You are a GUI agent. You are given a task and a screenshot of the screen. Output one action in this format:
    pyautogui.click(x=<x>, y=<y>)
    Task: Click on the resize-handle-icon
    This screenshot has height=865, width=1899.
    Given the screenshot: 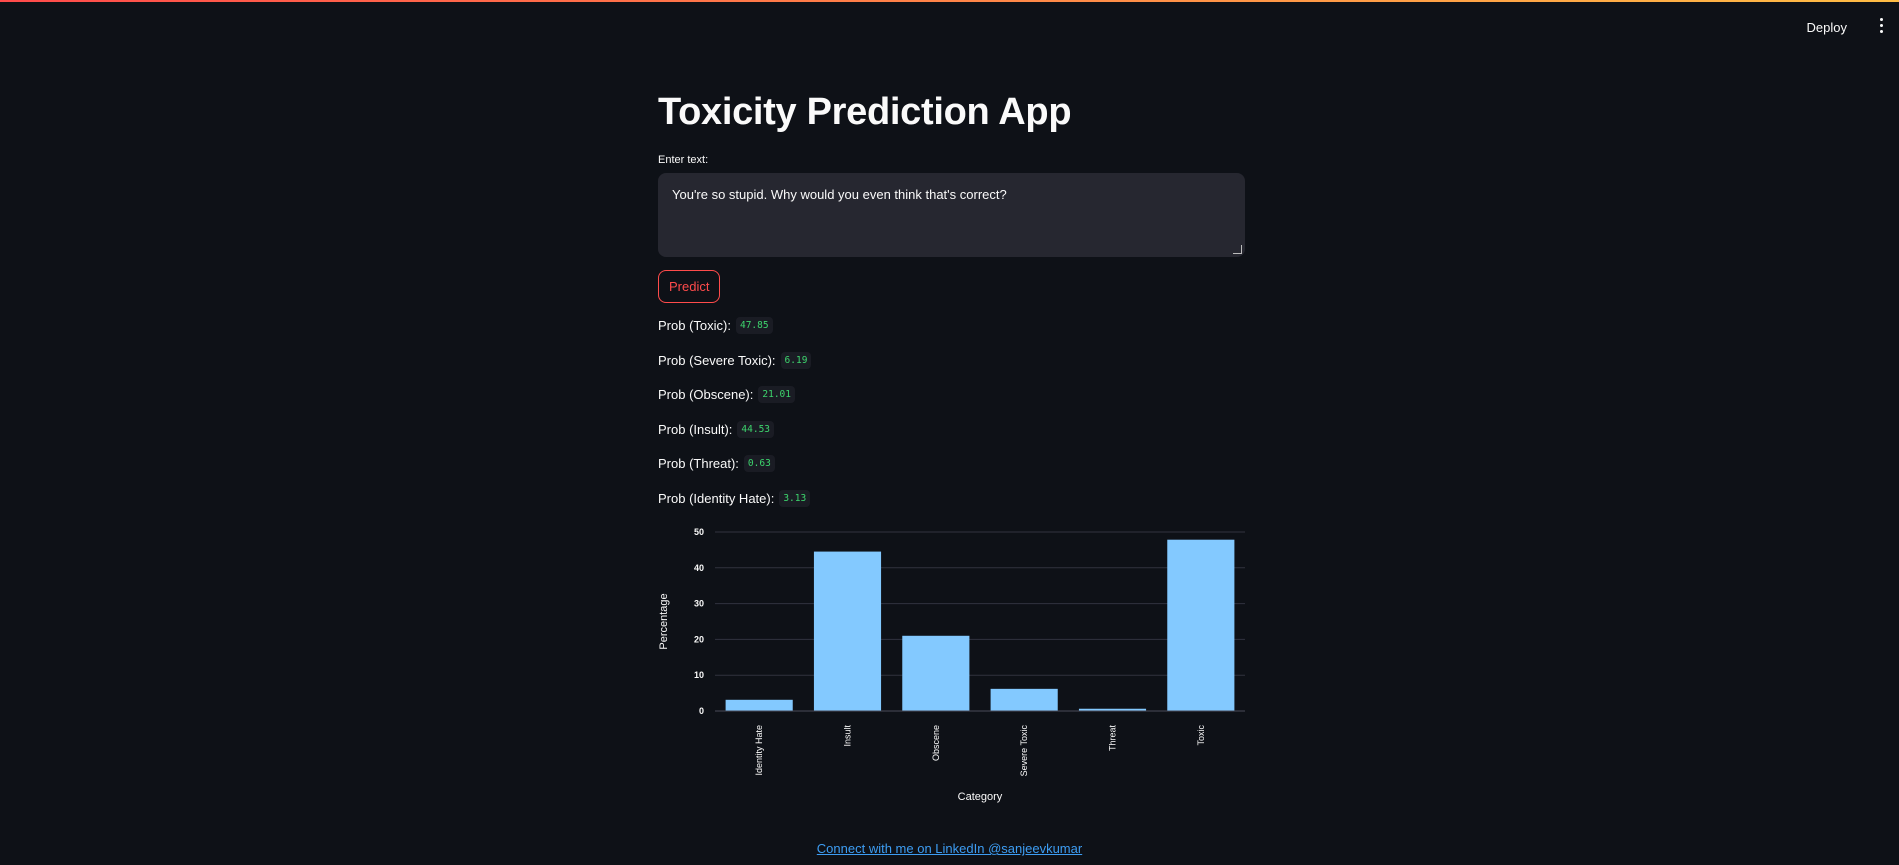 What is the action you would take?
    pyautogui.click(x=1237, y=249)
    